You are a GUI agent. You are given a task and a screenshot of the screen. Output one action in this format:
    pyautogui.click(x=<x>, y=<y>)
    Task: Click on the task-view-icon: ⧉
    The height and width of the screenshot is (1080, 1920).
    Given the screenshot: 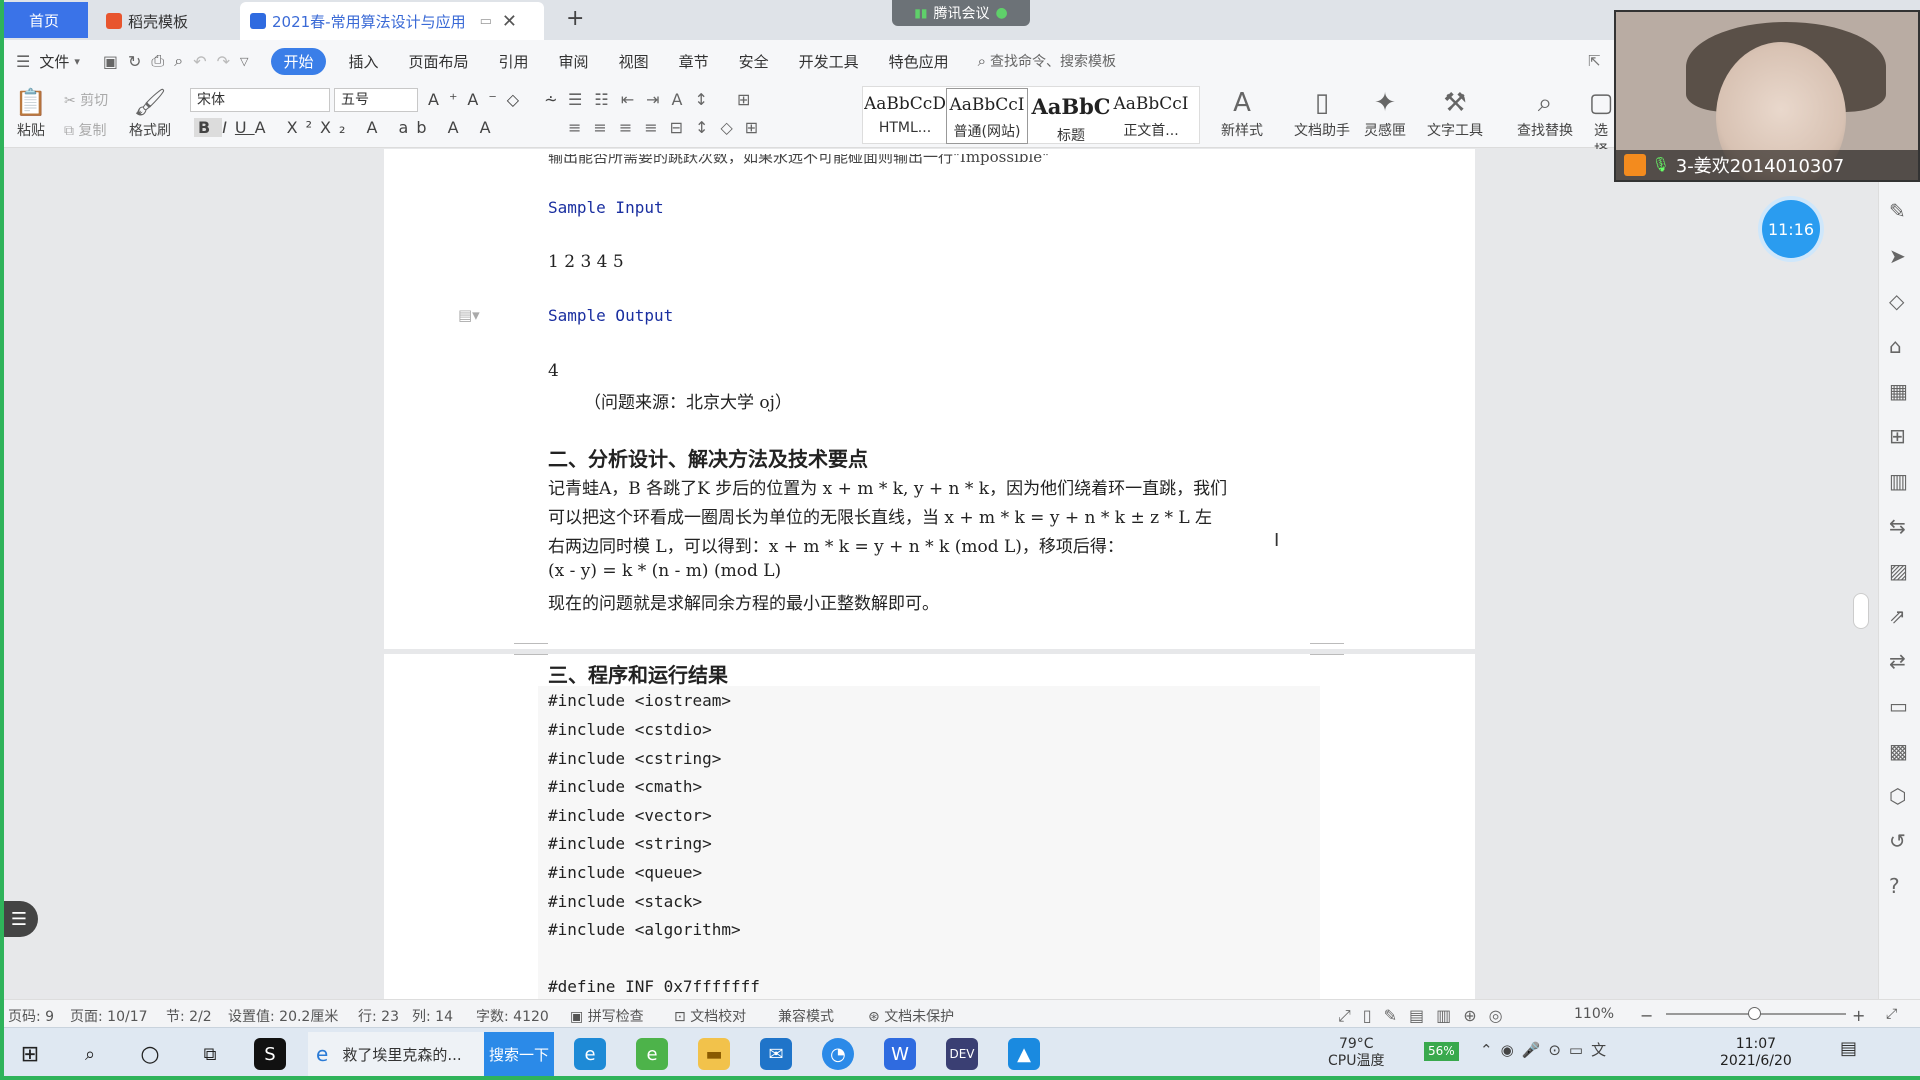 What is the action you would take?
    pyautogui.click(x=210, y=1054)
    